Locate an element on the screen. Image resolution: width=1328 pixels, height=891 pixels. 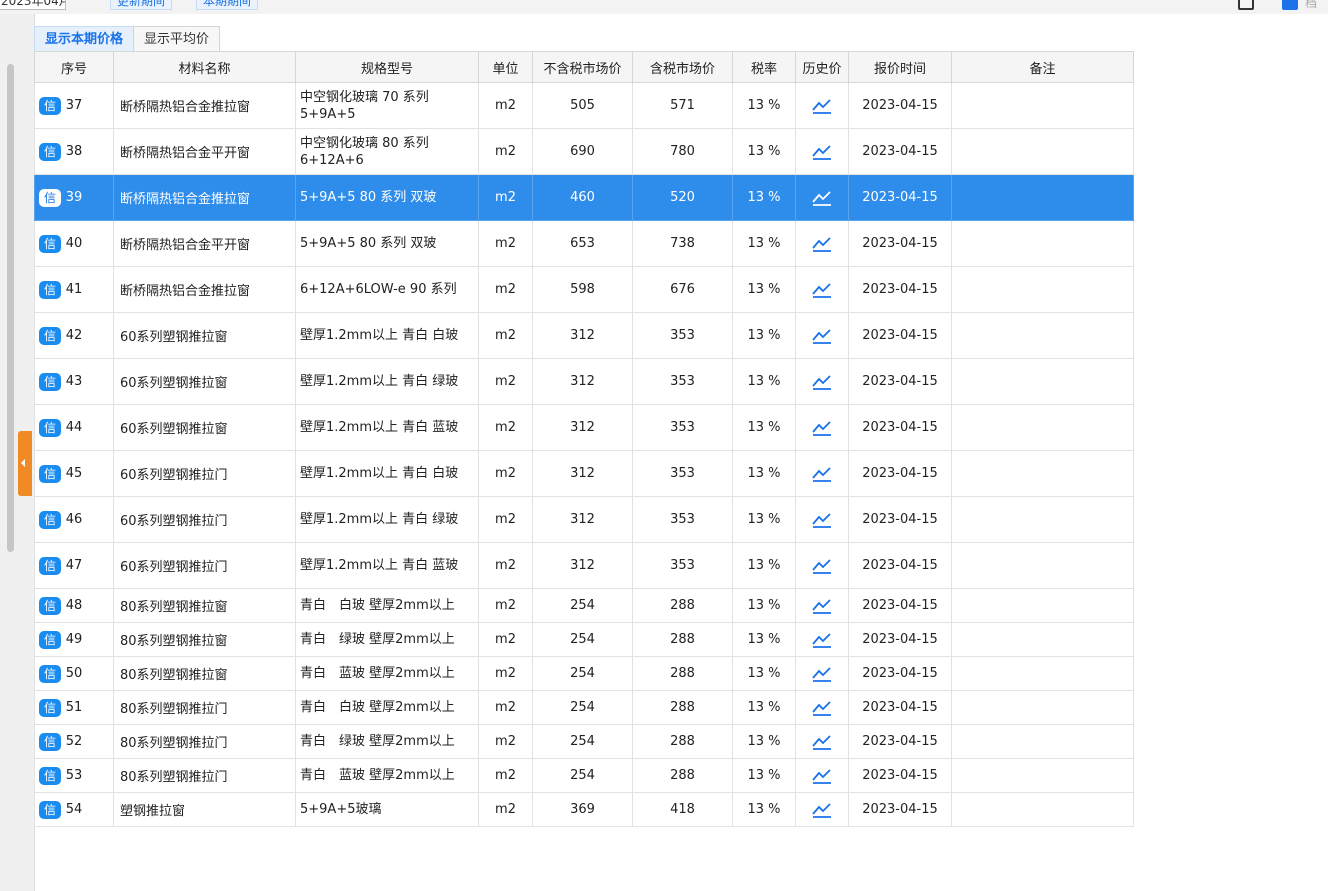
import-icon is located at coordinates (1290, 5).